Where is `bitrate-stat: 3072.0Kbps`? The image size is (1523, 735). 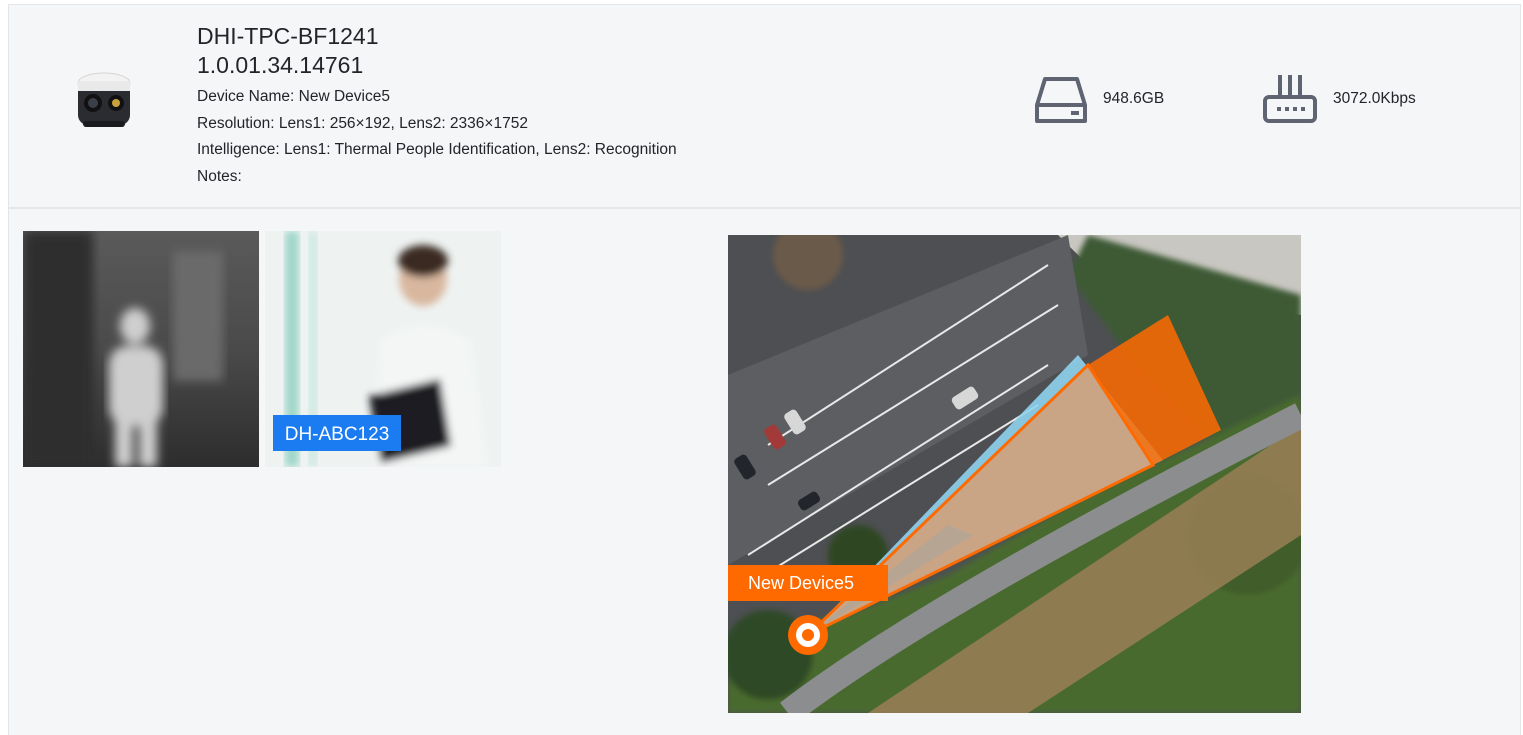
bitrate-stat: 3072.0Kbps is located at coordinates (1339, 99).